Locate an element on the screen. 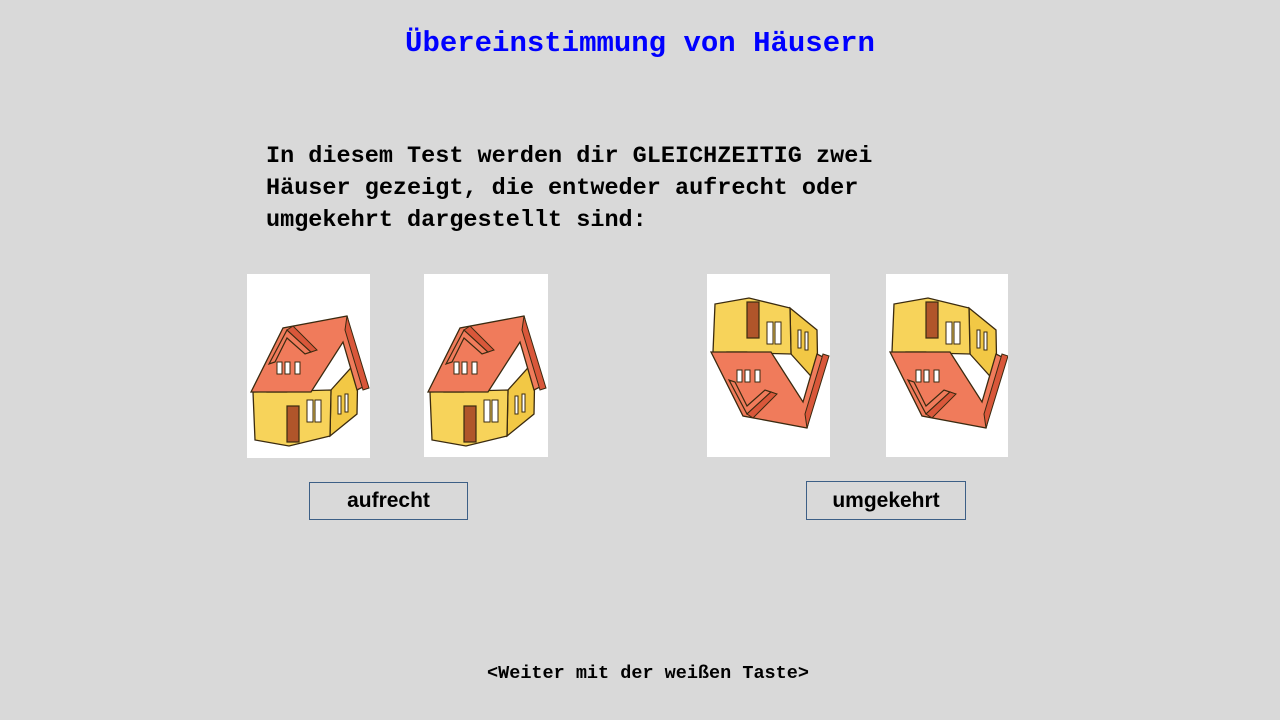  continue-hint: <Weiter mit der weißen Taste> is located at coordinates (648, 673).